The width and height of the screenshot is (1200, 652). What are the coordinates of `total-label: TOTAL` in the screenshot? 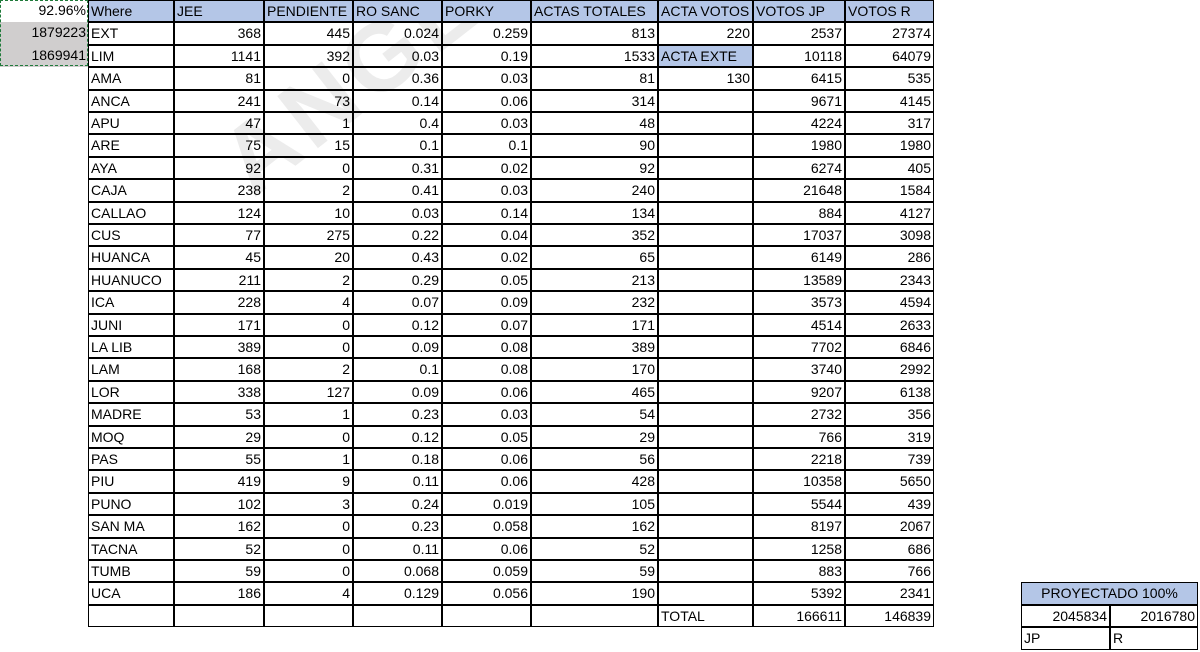 It's located at (705, 616).